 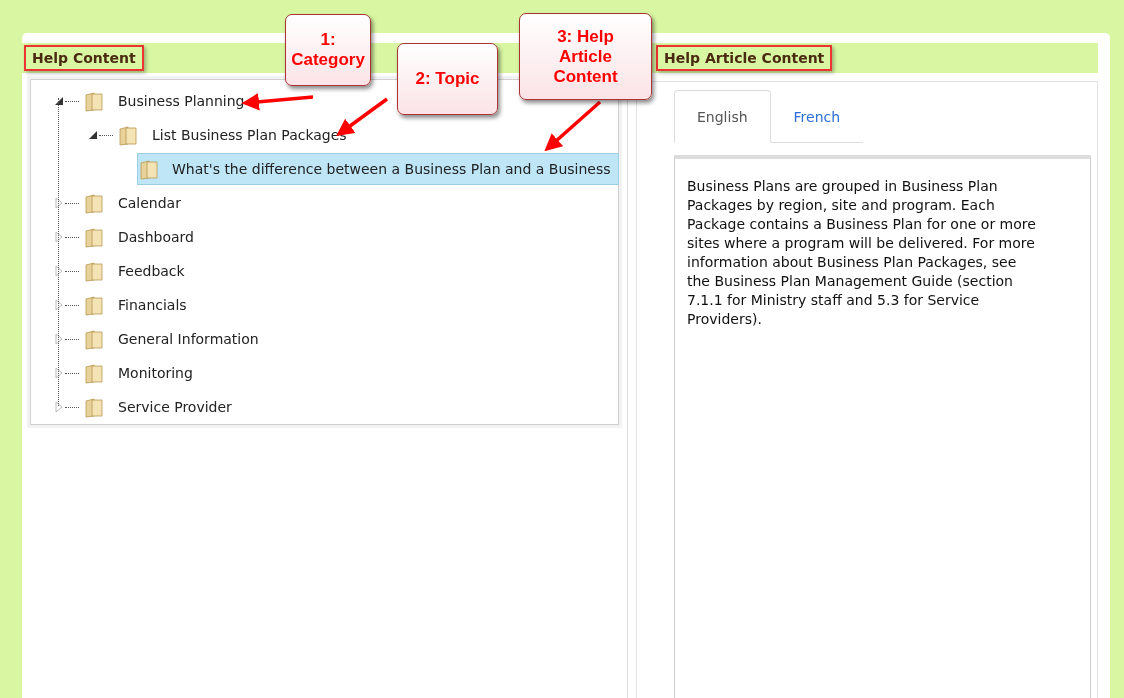 I want to click on tree-row: Dashboard, so click(x=141, y=237).